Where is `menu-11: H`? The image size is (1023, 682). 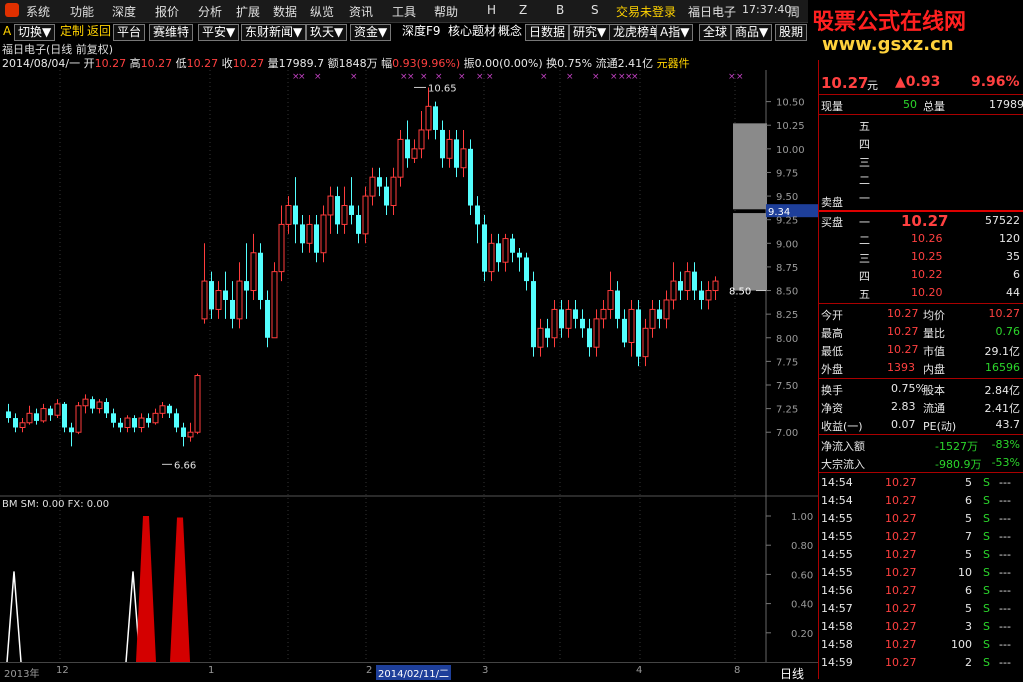 menu-11: H is located at coordinates (491, 10).